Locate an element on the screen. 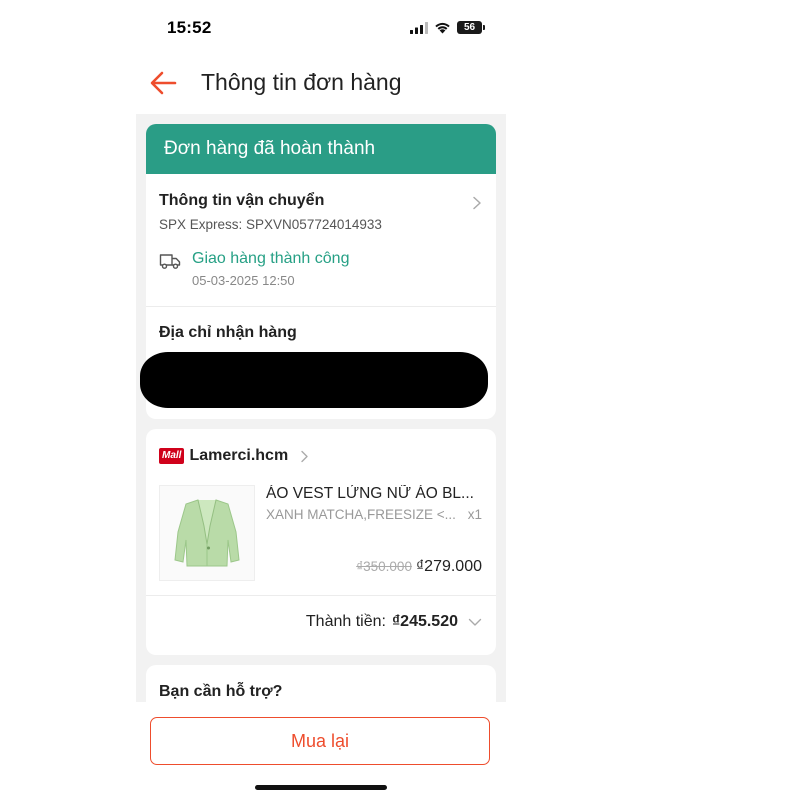  battery-level: 56 is located at coordinates (469, 27).